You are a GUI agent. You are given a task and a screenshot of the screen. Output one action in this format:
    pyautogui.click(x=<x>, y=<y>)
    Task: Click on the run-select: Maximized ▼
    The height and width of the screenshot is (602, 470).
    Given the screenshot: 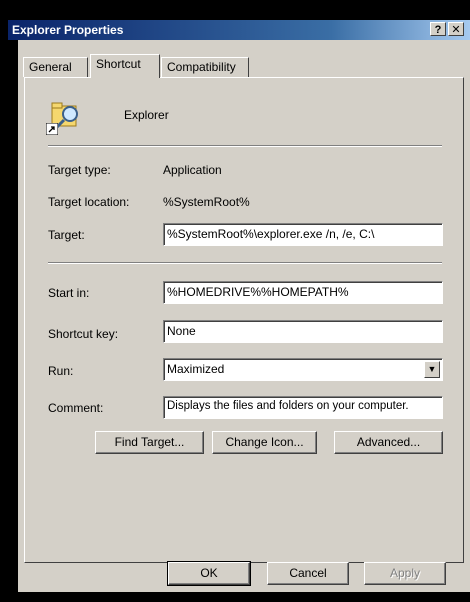 What is the action you would take?
    pyautogui.click(x=303, y=369)
    